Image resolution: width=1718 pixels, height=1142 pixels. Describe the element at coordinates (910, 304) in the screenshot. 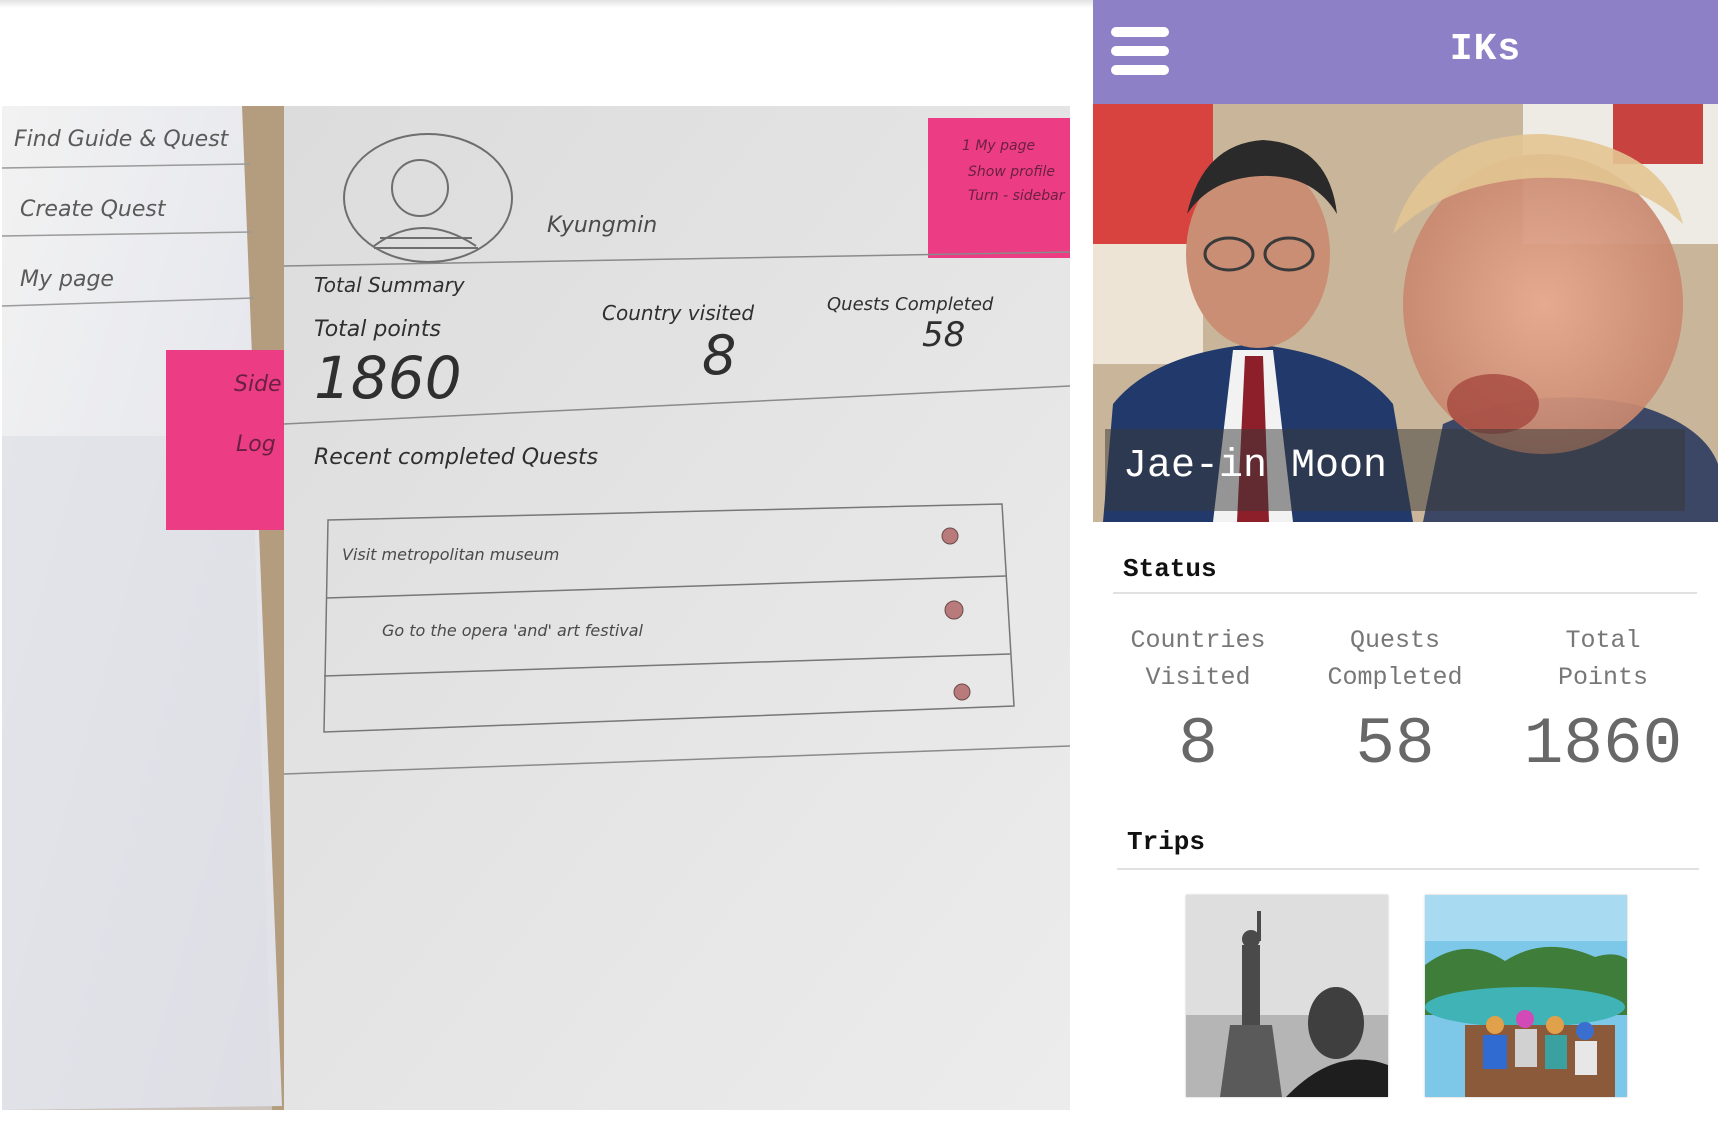

I see `proto-quests-label: Quests Completed` at that location.